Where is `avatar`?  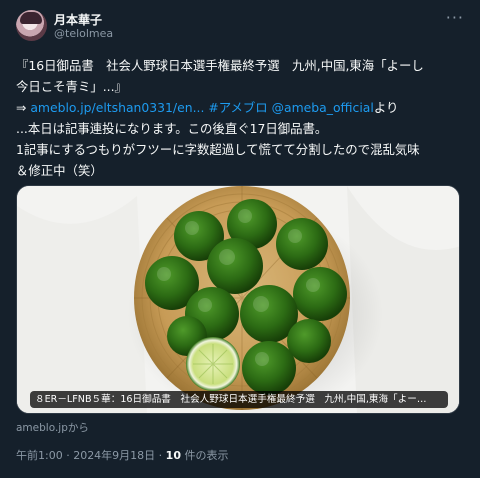
avatar is located at coordinates (31, 25).